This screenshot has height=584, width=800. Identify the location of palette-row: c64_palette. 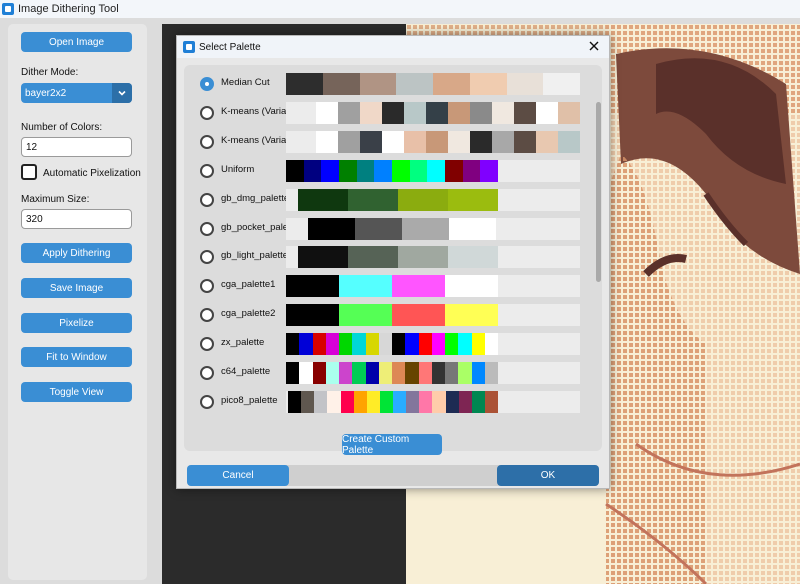
(389, 373).